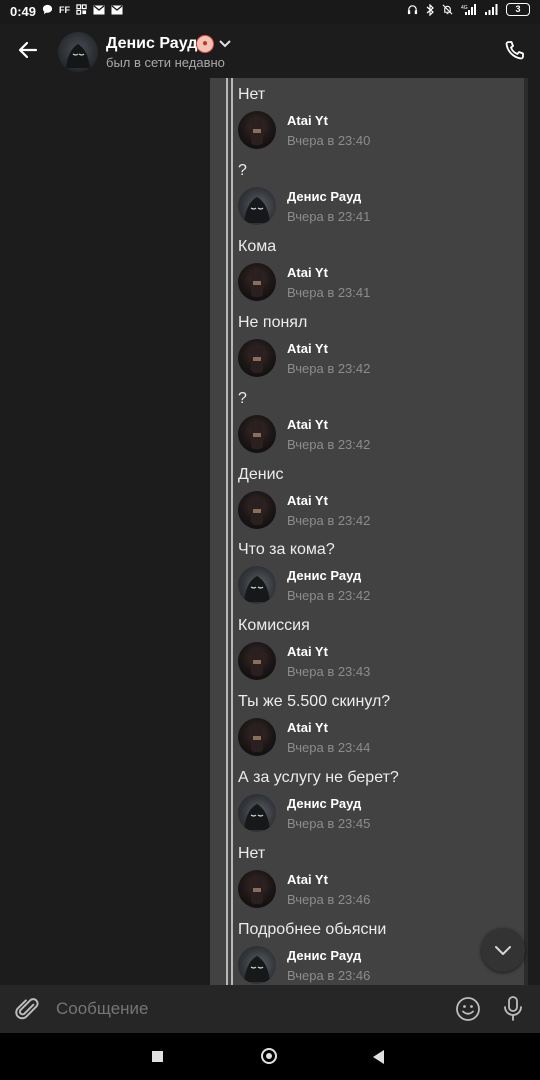  Describe the element at coordinates (491, 9) in the screenshot. I see `signal-icon` at that location.